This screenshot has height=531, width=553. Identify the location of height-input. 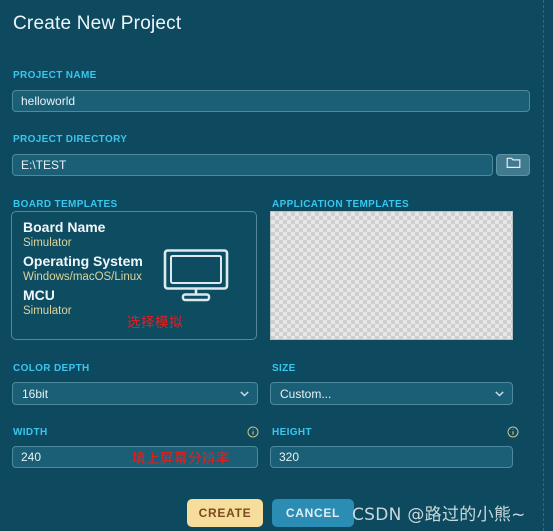
(391, 457).